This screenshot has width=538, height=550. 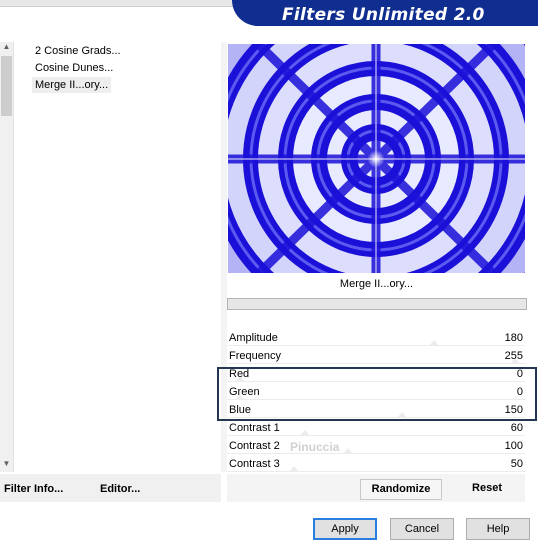 I want to click on cancel-button: Cancel, so click(x=422, y=529).